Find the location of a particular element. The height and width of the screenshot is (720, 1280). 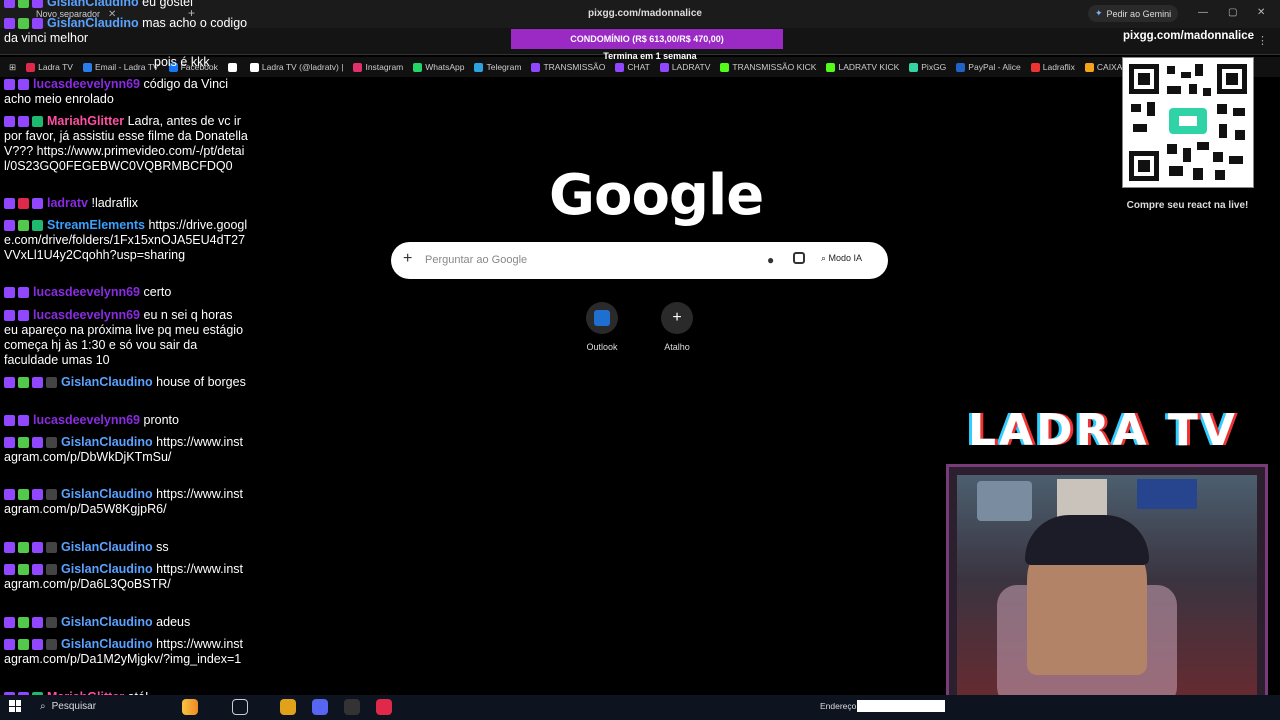

bookmark-item: Ladra TV (@ladratv) | is located at coordinates (297, 67).